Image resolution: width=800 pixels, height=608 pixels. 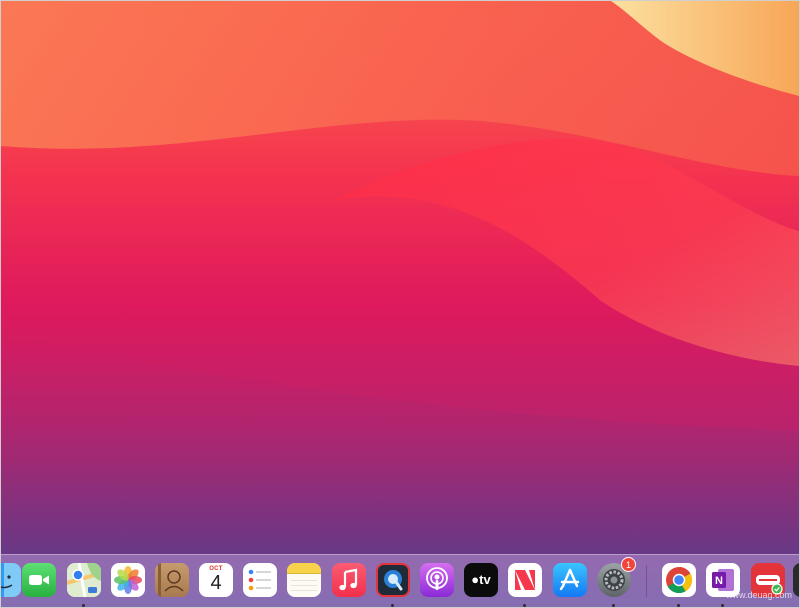 What do you see at coordinates (758, 595) in the screenshot?
I see `watermark-text: www.deuag.com` at bounding box center [758, 595].